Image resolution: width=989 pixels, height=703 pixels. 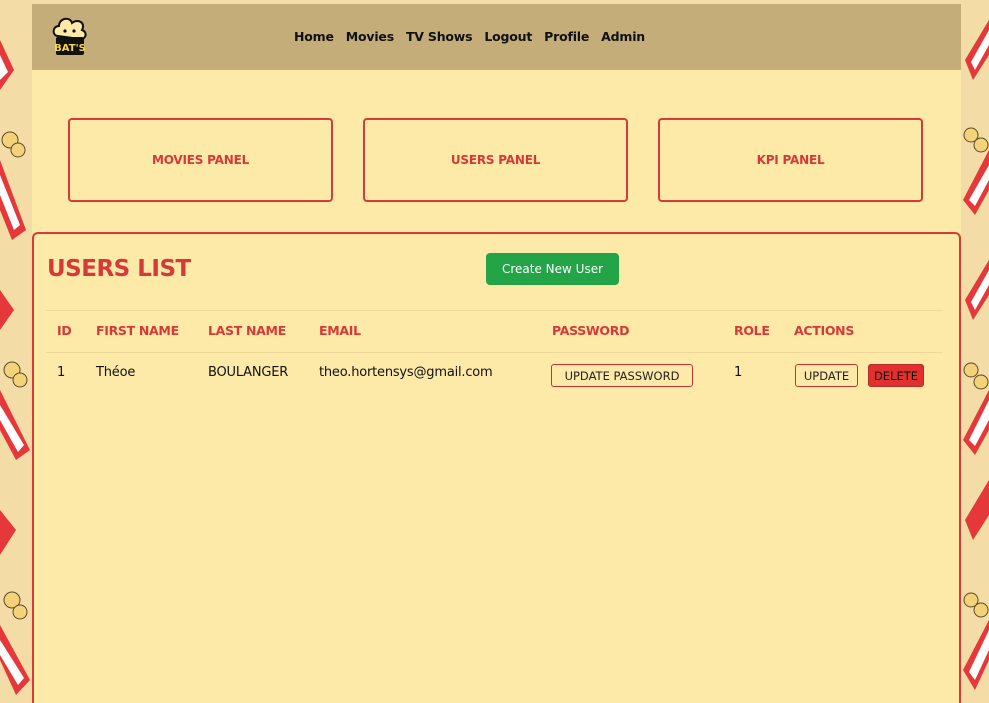 What do you see at coordinates (116, 372) in the screenshot?
I see `cell-first-name: Théoe` at bounding box center [116, 372].